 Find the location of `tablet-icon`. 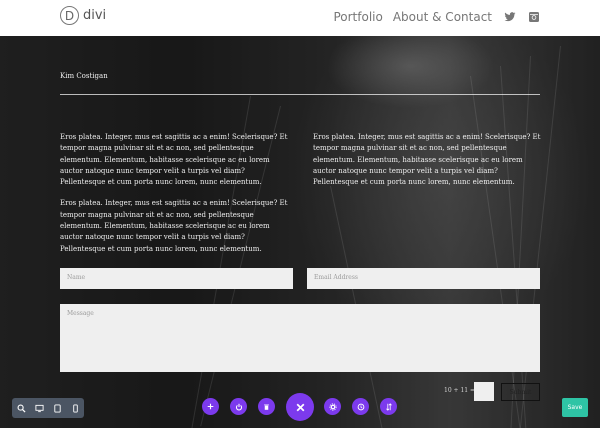

tablet-icon is located at coordinates (57, 408).